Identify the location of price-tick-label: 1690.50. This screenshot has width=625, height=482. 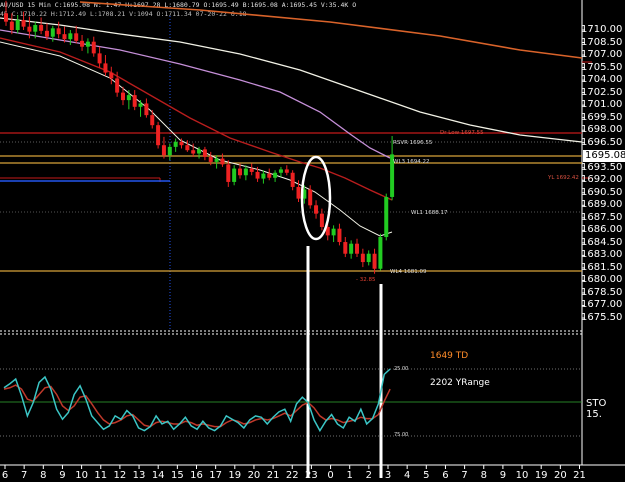
(602, 192).